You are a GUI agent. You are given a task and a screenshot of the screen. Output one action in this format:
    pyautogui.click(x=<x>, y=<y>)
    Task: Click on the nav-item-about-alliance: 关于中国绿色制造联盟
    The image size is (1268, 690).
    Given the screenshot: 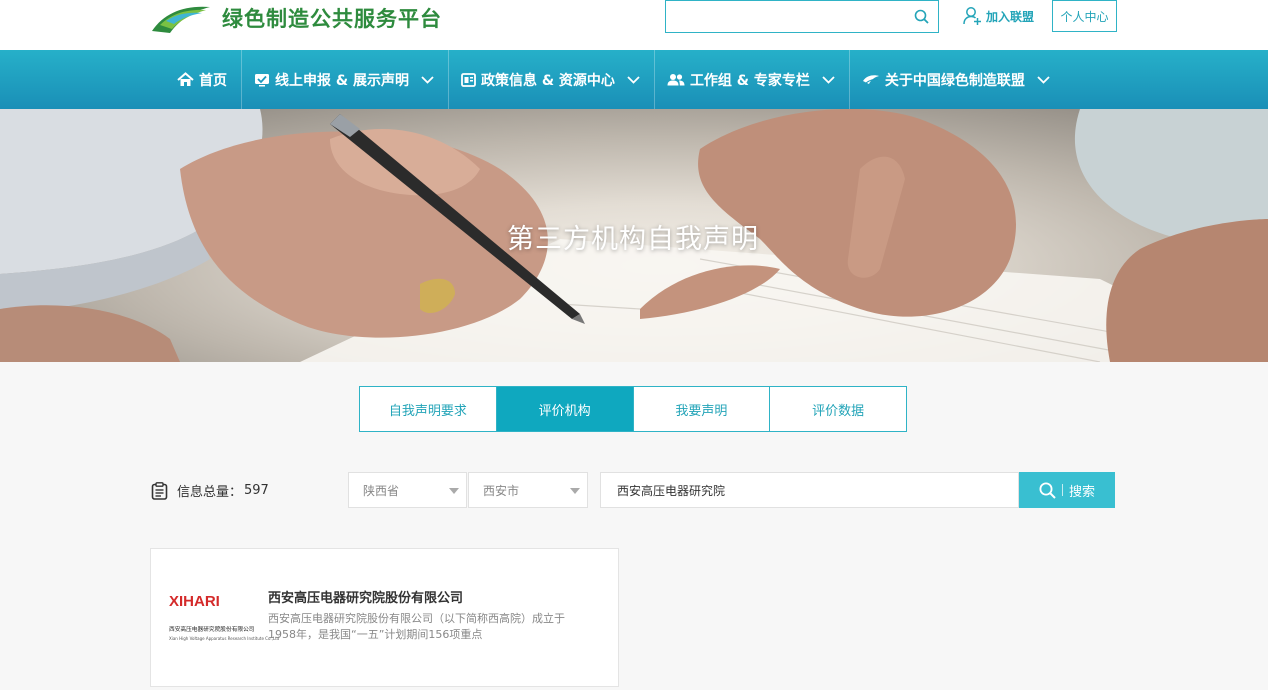 What is the action you would take?
    pyautogui.click(x=957, y=79)
    